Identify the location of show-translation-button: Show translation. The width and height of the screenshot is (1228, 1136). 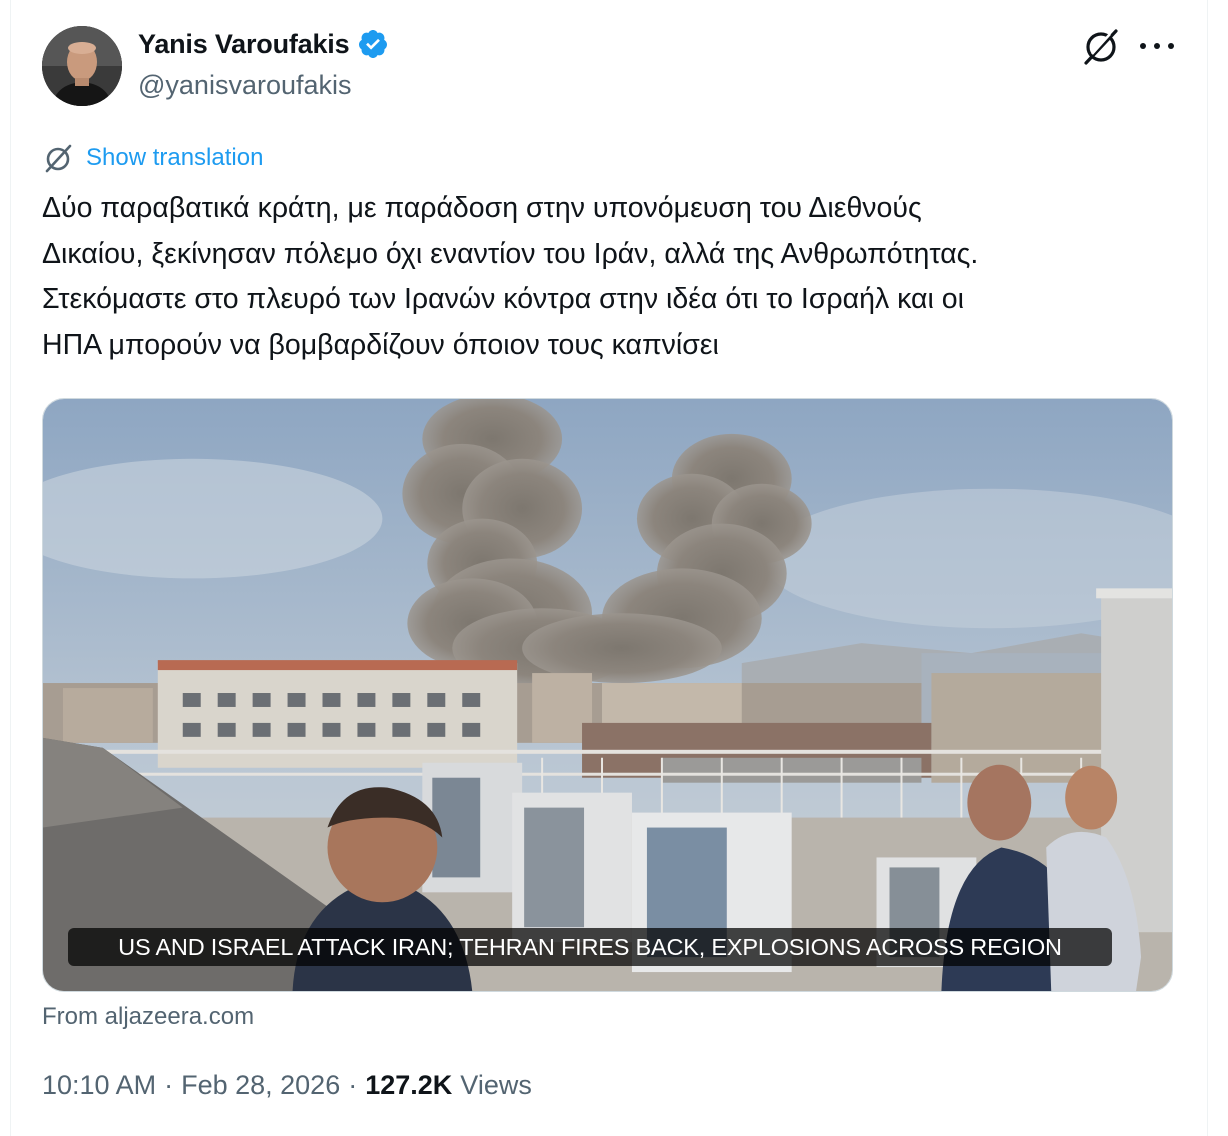
(152, 158).